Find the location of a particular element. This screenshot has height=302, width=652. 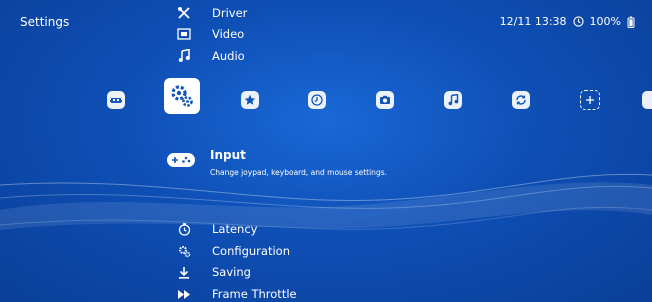

menu-item-audio: Audio is located at coordinates (210, 56).